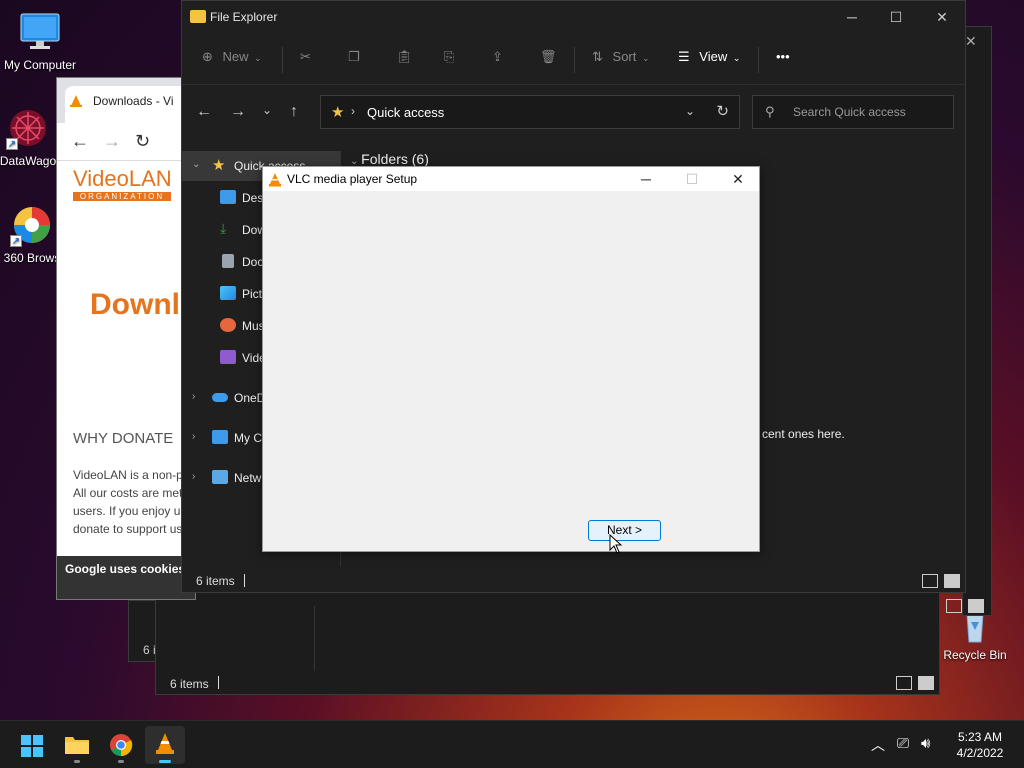 The height and width of the screenshot is (768, 1024). Describe the element at coordinates (971, 41) in the screenshot. I see `close-icon: ✕` at that location.